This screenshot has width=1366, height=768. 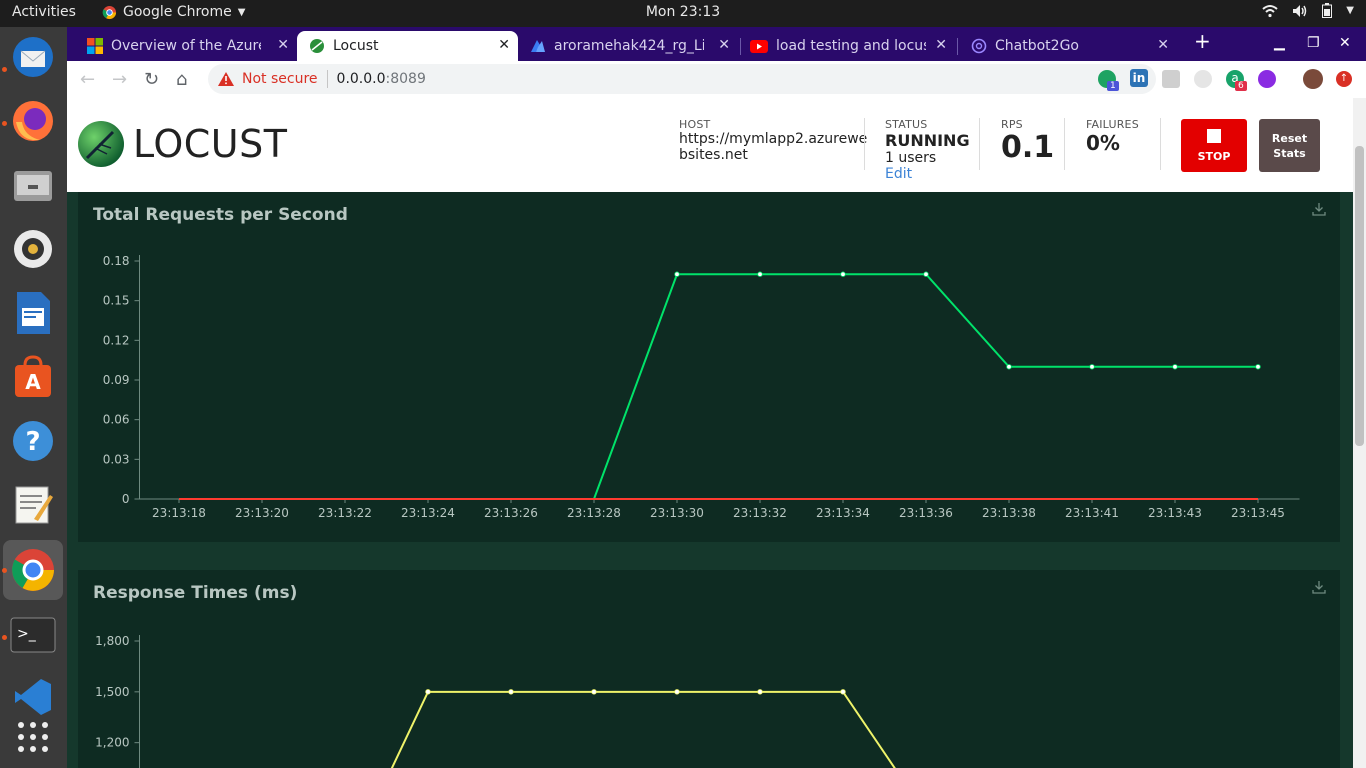 What do you see at coordinates (177, 12) in the screenshot?
I see `app-menu-label: Google Chrome` at bounding box center [177, 12].